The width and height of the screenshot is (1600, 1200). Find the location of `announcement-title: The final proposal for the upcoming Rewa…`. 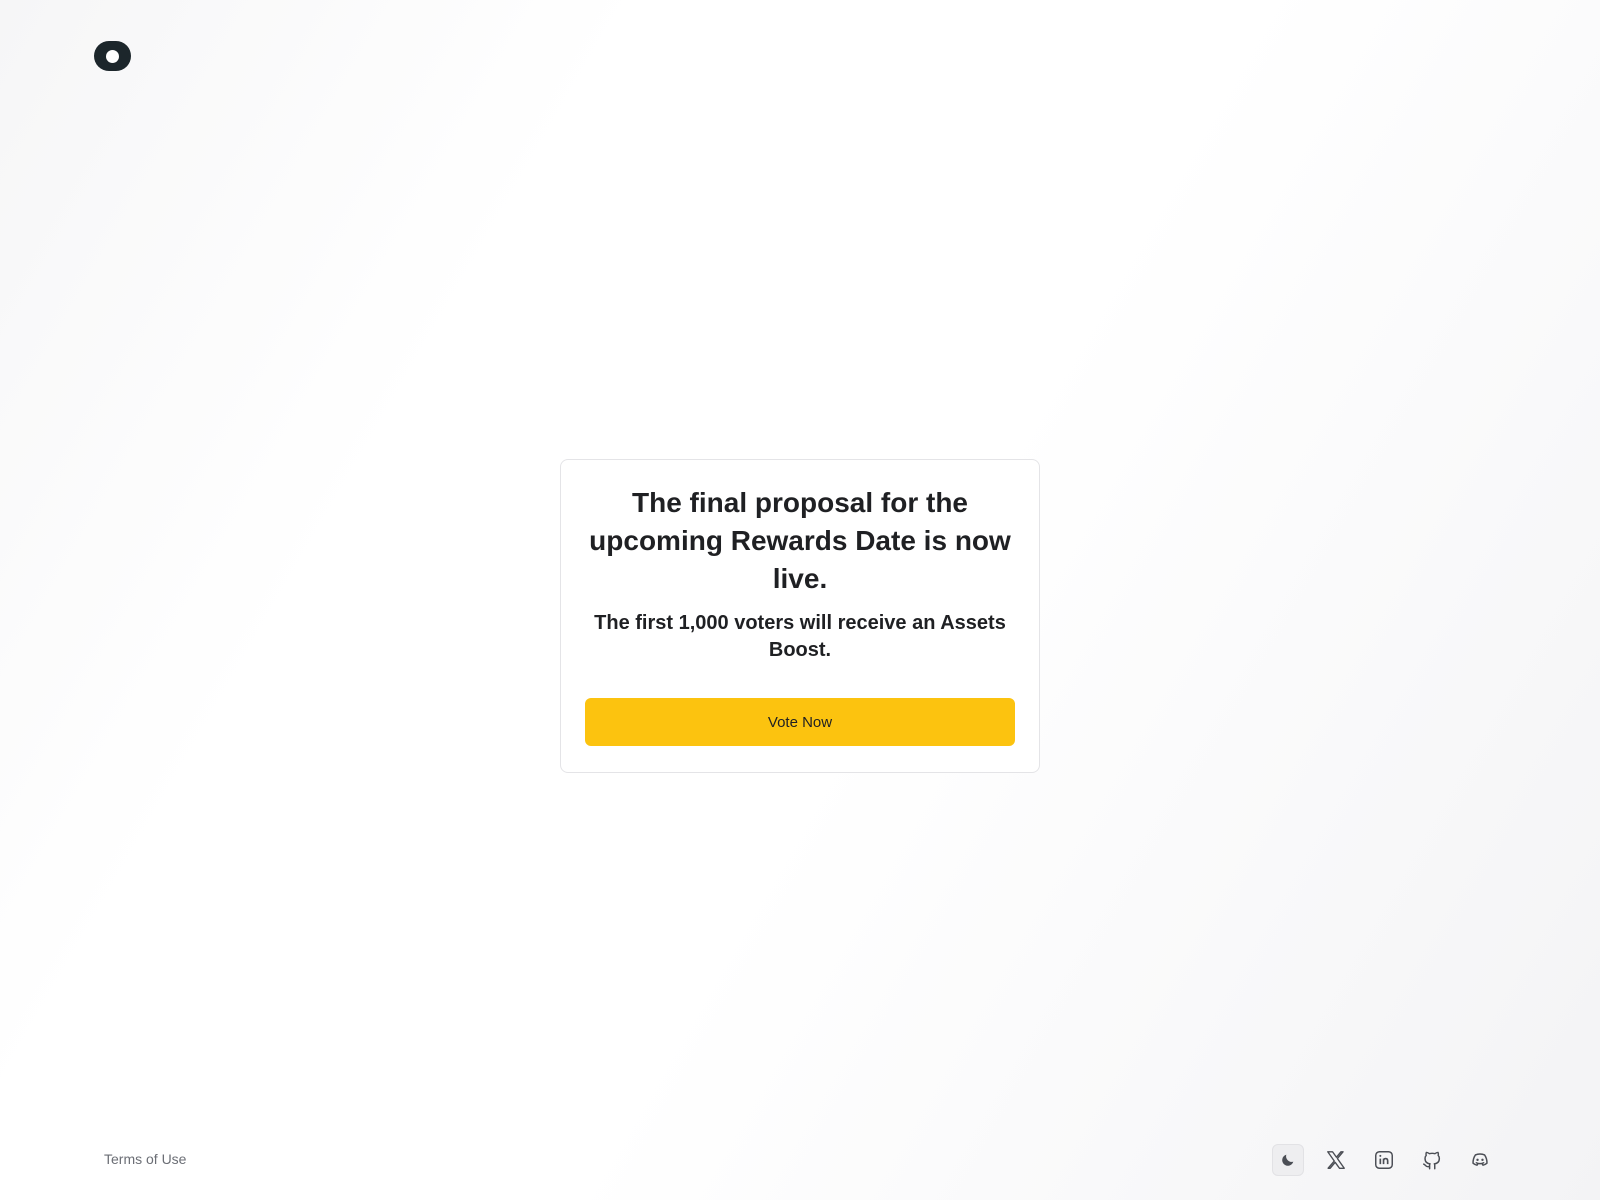

announcement-title: The final proposal for the upcoming Rewa… is located at coordinates (800, 540).